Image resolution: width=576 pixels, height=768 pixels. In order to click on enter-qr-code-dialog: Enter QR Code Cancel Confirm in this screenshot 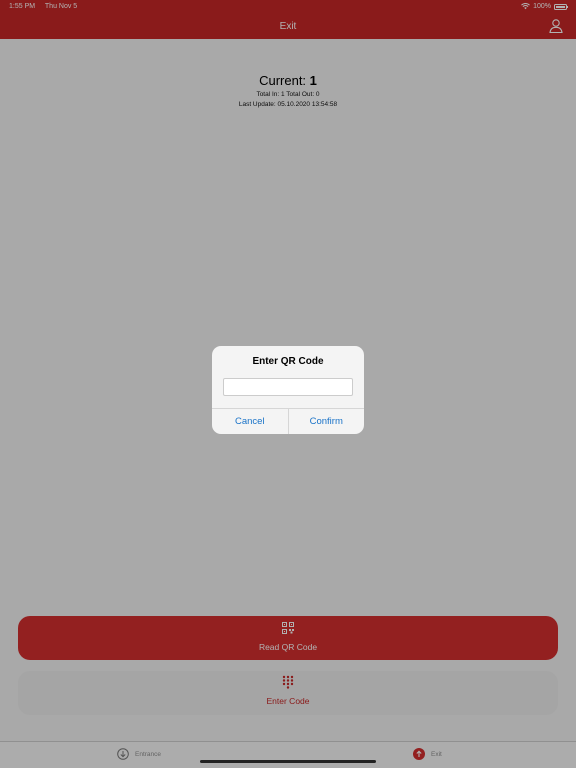, I will do `click(288, 390)`.